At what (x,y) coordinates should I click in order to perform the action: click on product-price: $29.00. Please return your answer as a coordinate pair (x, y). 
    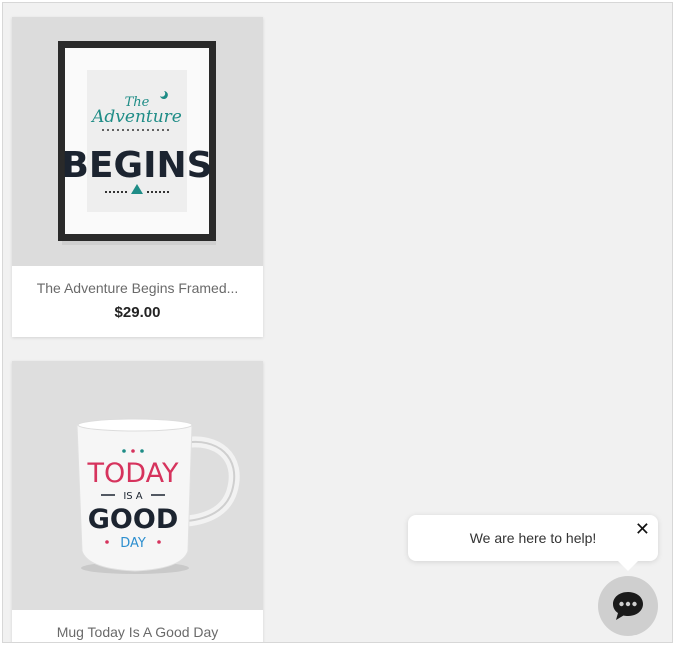
    Looking at the image, I should click on (137, 312).